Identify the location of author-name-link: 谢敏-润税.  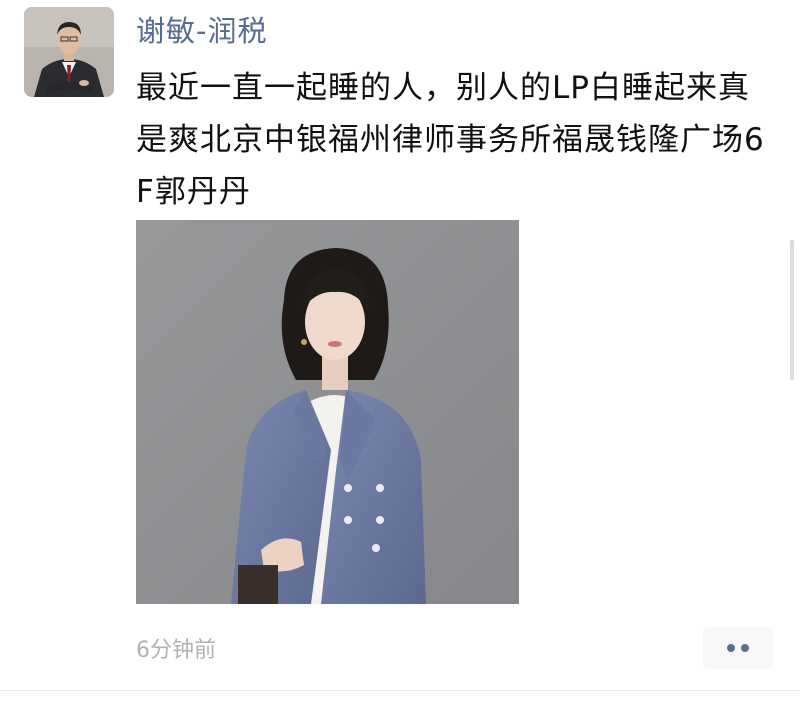
(201, 29).